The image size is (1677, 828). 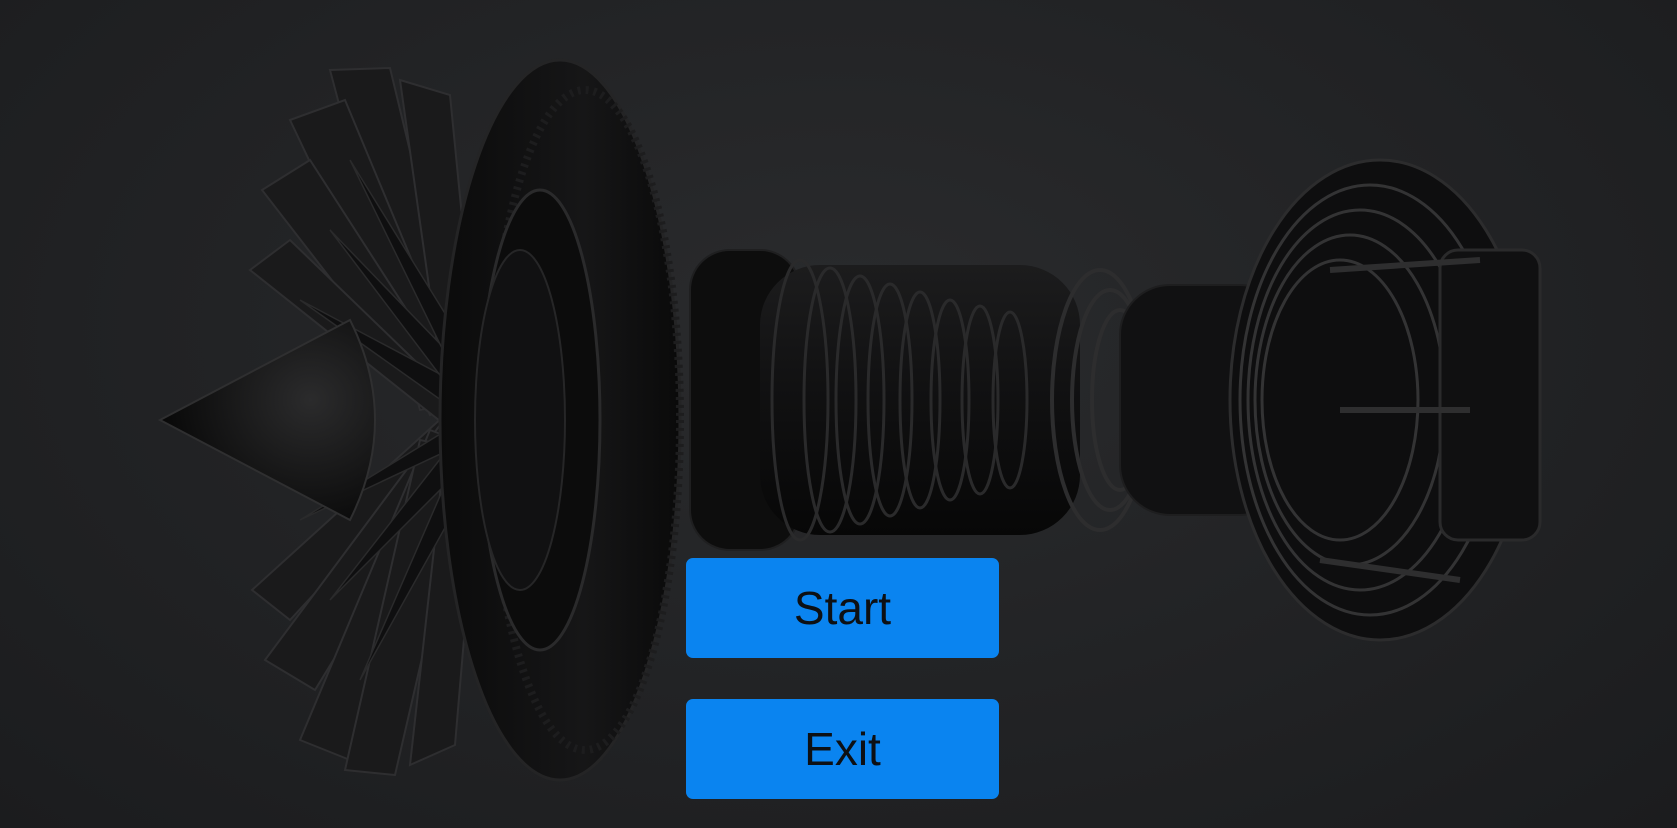 What do you see at coordinates (842, 749) in the screenshot?
I see `exit-button: Exit` at bounding box center [842, 749].